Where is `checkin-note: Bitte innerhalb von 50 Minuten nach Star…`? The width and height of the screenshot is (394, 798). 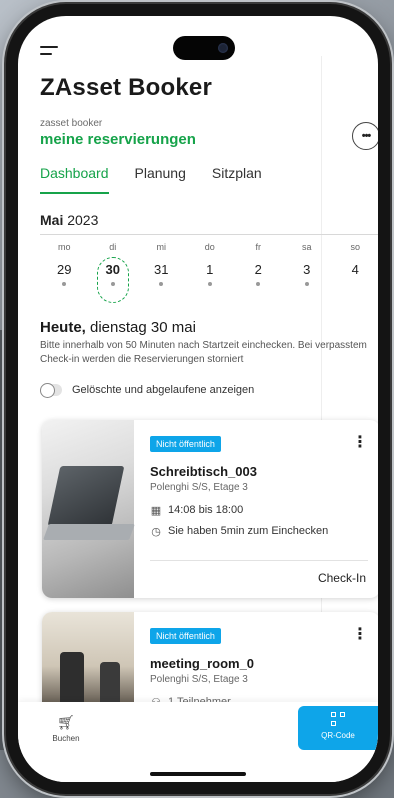 checkin-note: Bitte innerhalb von 50 Minuten nach Star… is located at coordinates (203, 352).